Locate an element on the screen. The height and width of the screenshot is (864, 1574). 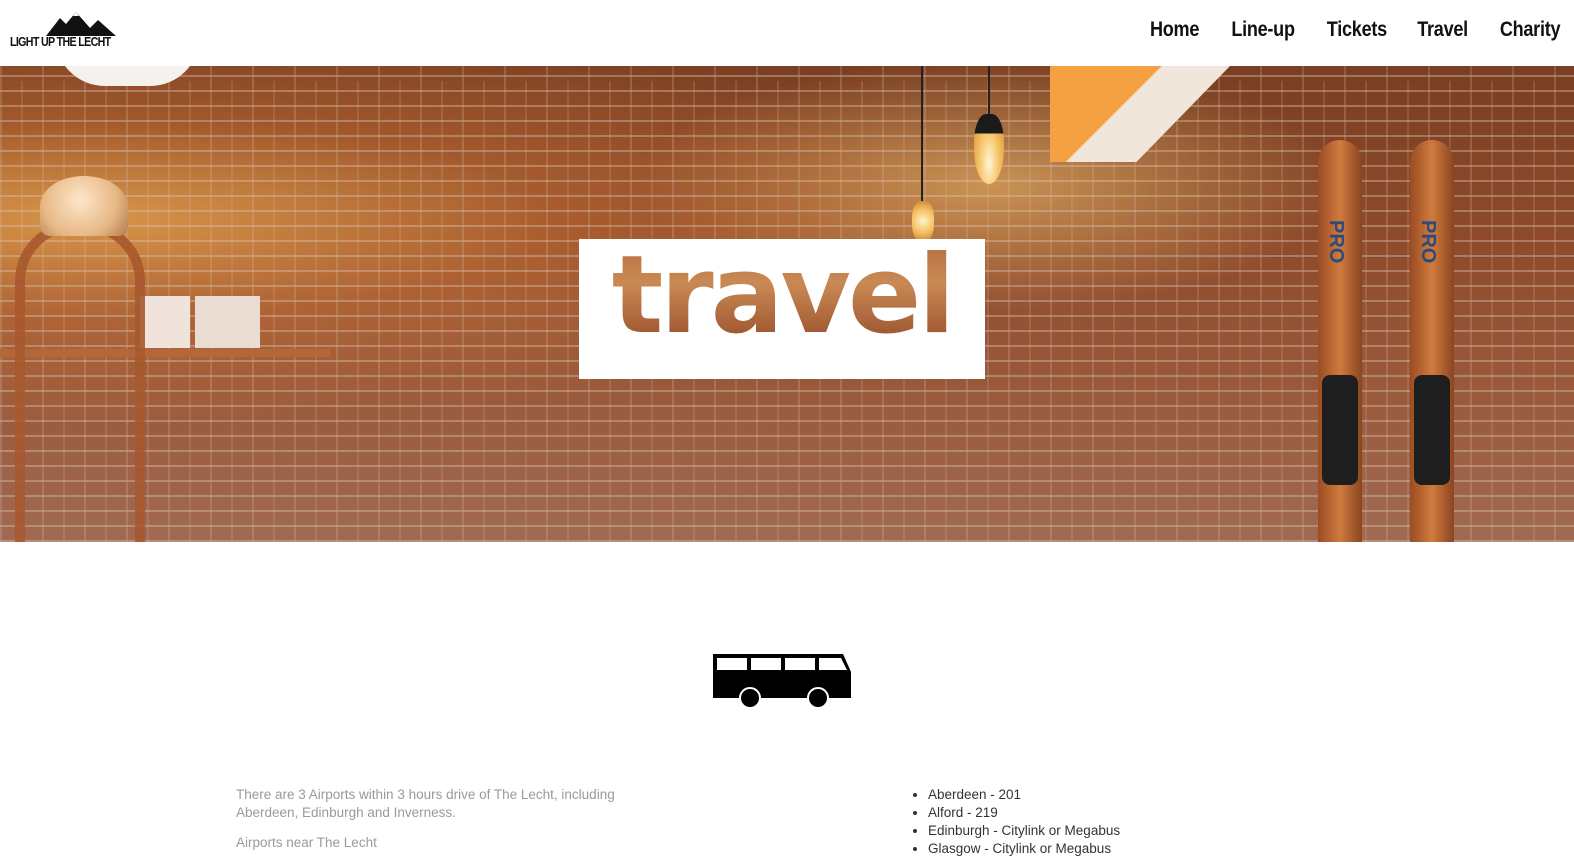
hero-title-box: travel is located at coordinates (782, 306).